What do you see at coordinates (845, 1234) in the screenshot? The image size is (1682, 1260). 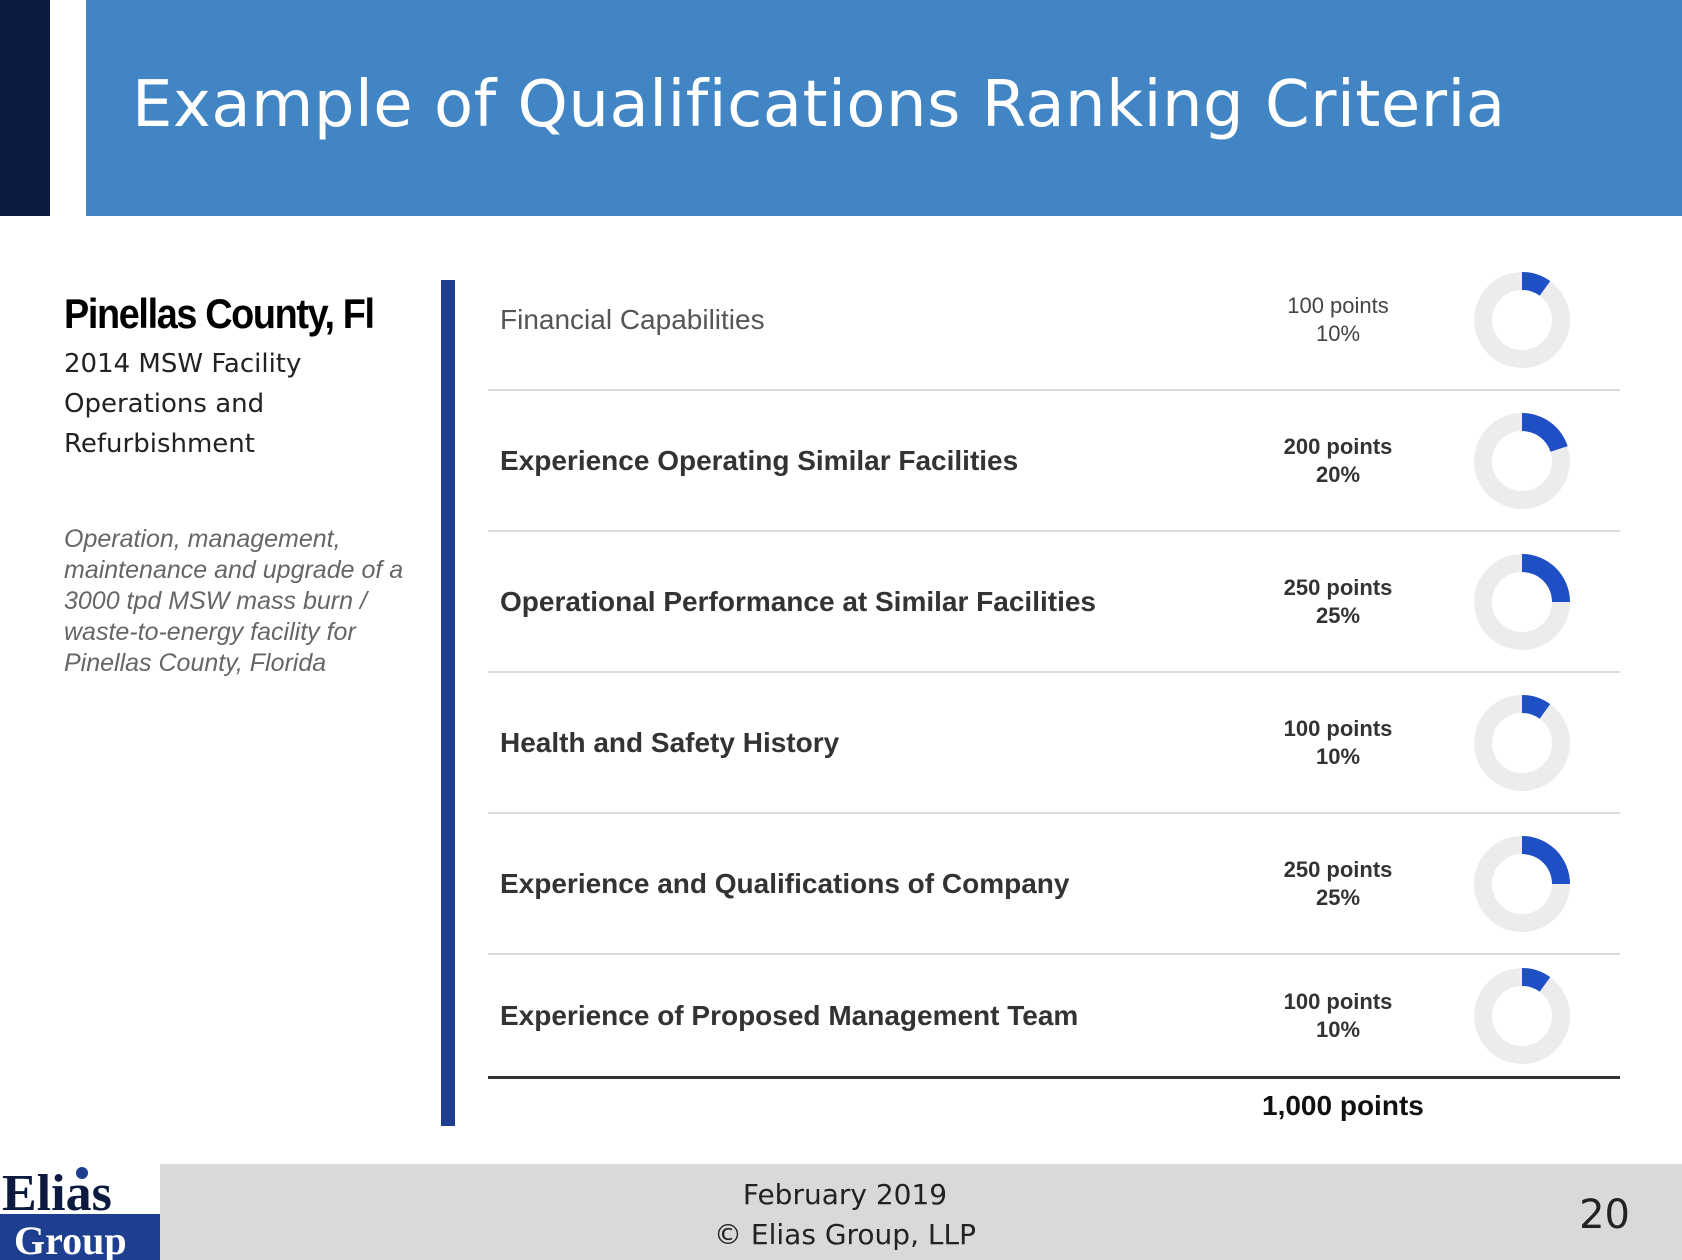 I see `footer-copyright: © Elias Group, LLP` at bounding box center [845, 1234].